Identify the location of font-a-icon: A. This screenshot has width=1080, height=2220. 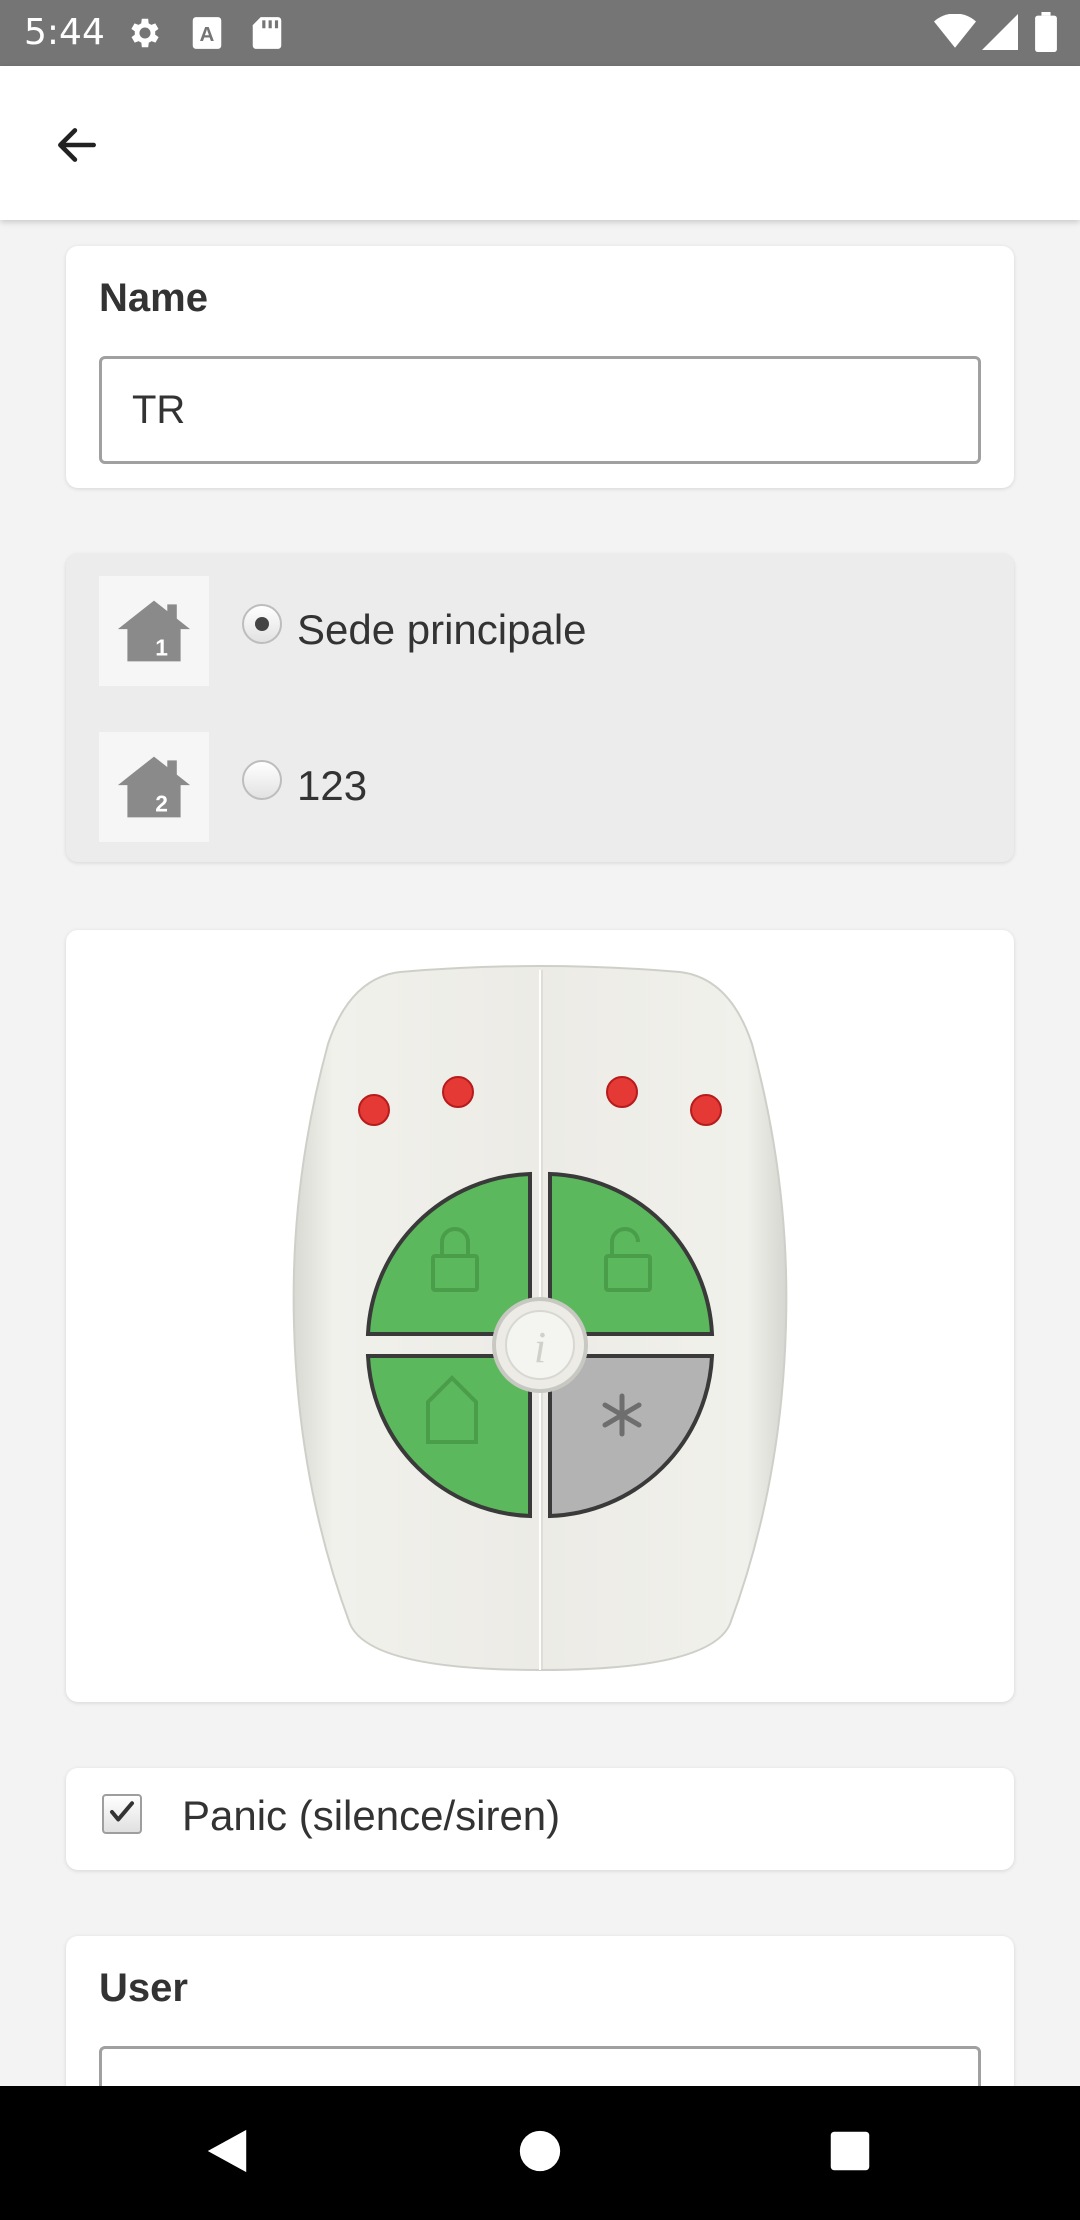
(207, 35).